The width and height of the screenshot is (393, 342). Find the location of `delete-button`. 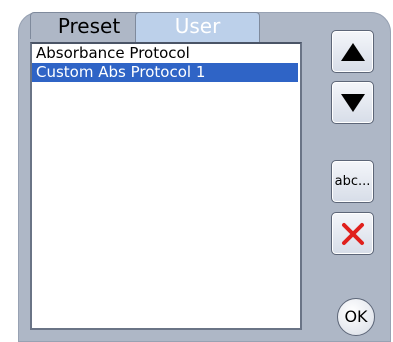

delete-button is located at coordinates (352, 233).